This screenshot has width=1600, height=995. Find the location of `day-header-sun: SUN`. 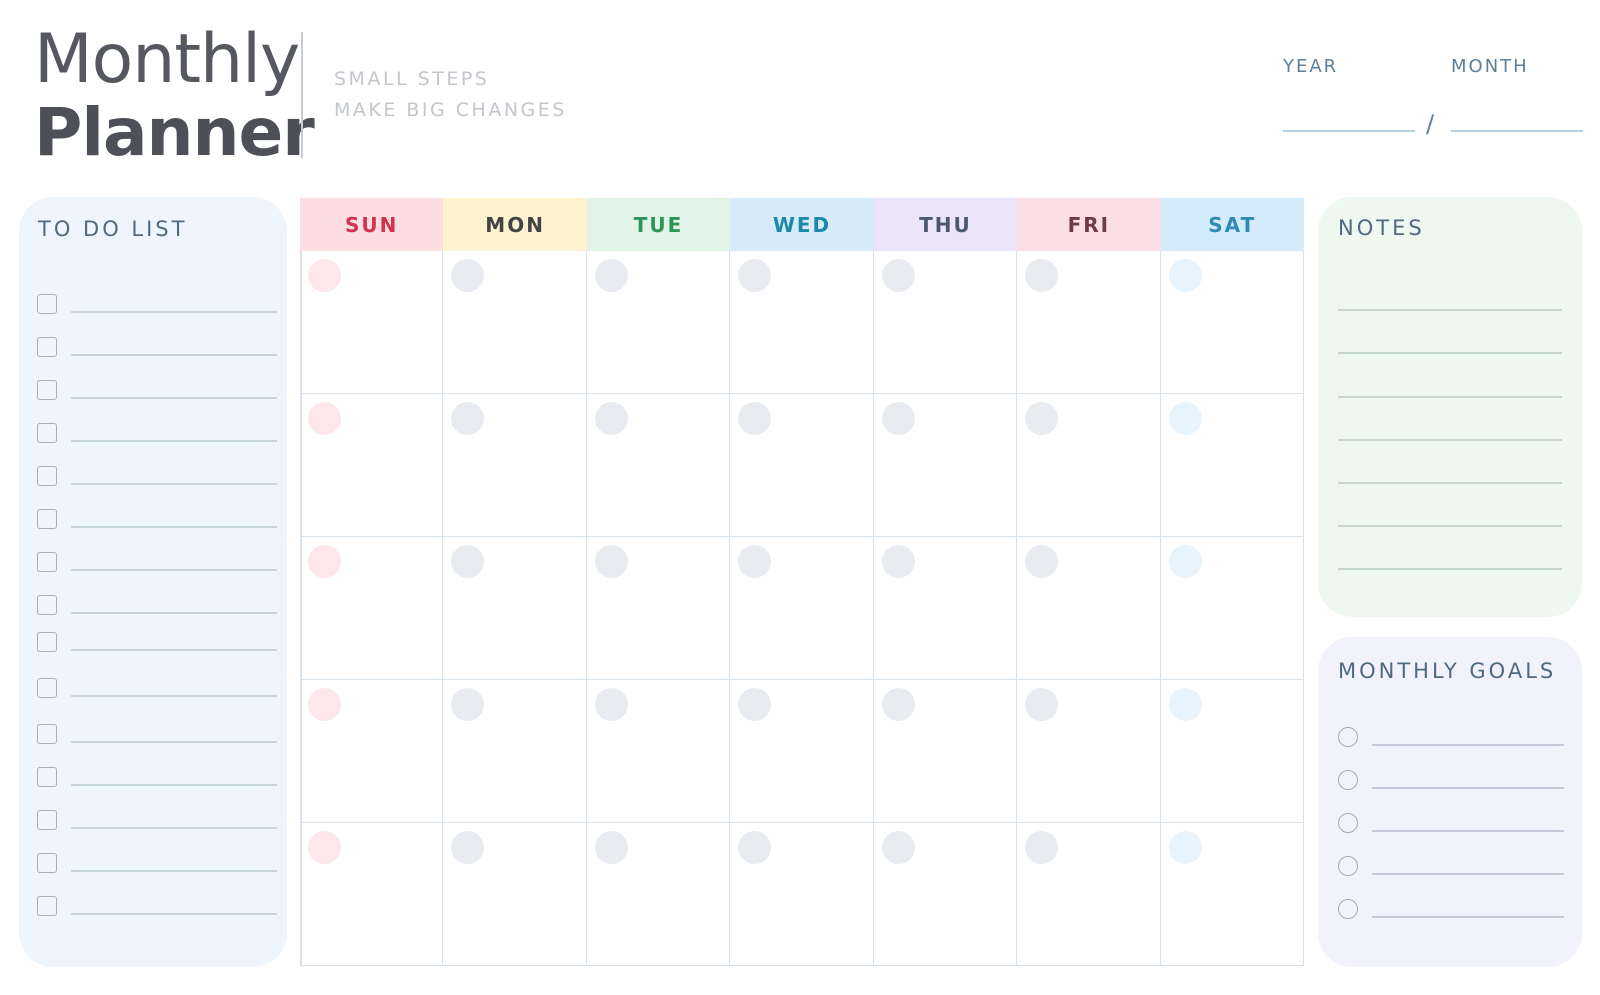

day-header-sun: SUN is located at coordinates (372, 224).